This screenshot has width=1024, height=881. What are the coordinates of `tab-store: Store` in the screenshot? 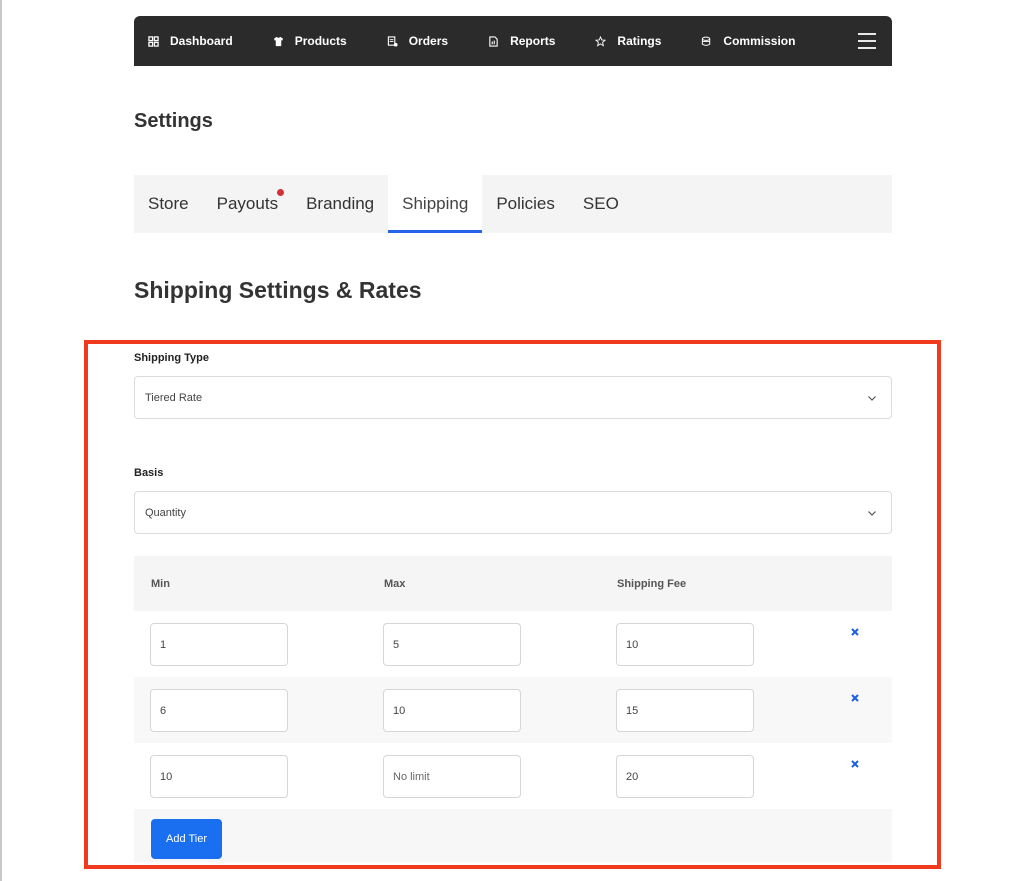 It's located at (168, 204).